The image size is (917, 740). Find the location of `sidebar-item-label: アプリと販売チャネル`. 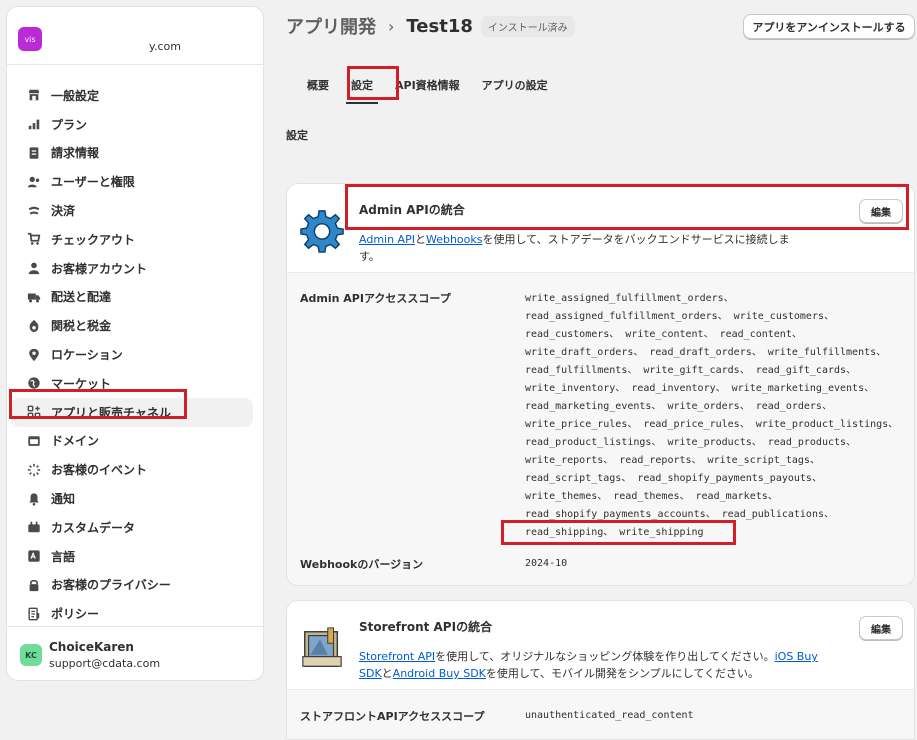

sidebar-item-label: アプリと販売チャネル is located at coordinates (111, 412).